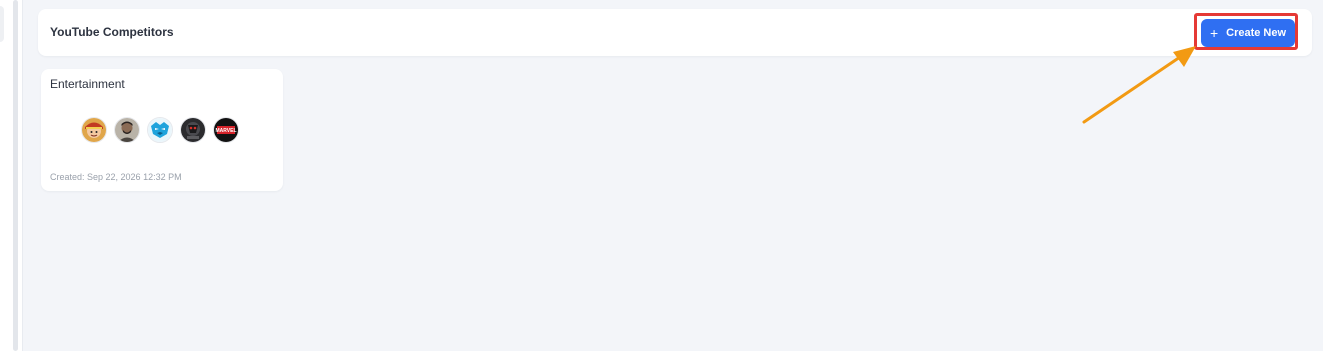 This screenshot has height=351, width=1323. Describe the element at coordinates (11, 175) in the screenshot. I see `left-sidebar-rail` at that location.